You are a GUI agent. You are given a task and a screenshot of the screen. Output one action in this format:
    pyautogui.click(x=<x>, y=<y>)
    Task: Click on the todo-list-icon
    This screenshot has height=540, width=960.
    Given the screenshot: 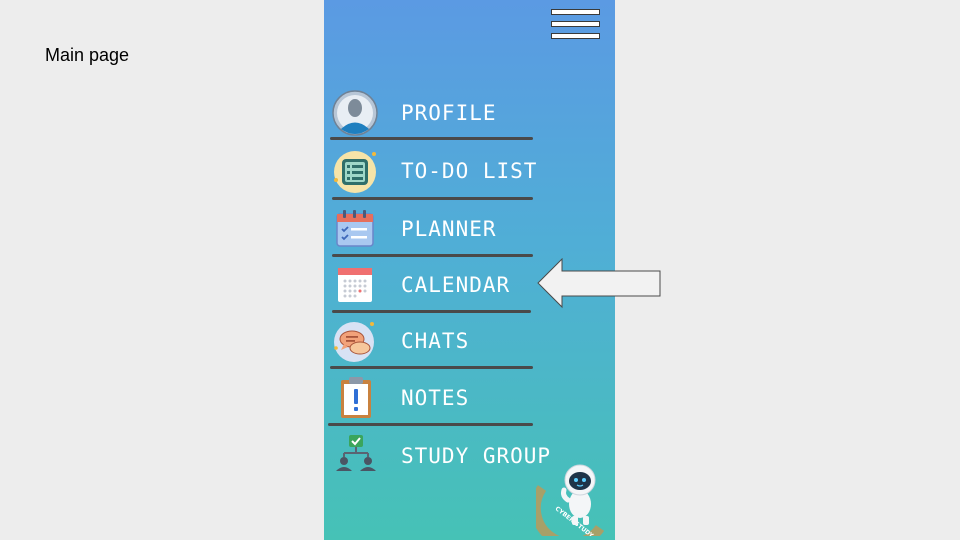 What is the action you would take?
    pyautogui.click(x=355, y=172)
    